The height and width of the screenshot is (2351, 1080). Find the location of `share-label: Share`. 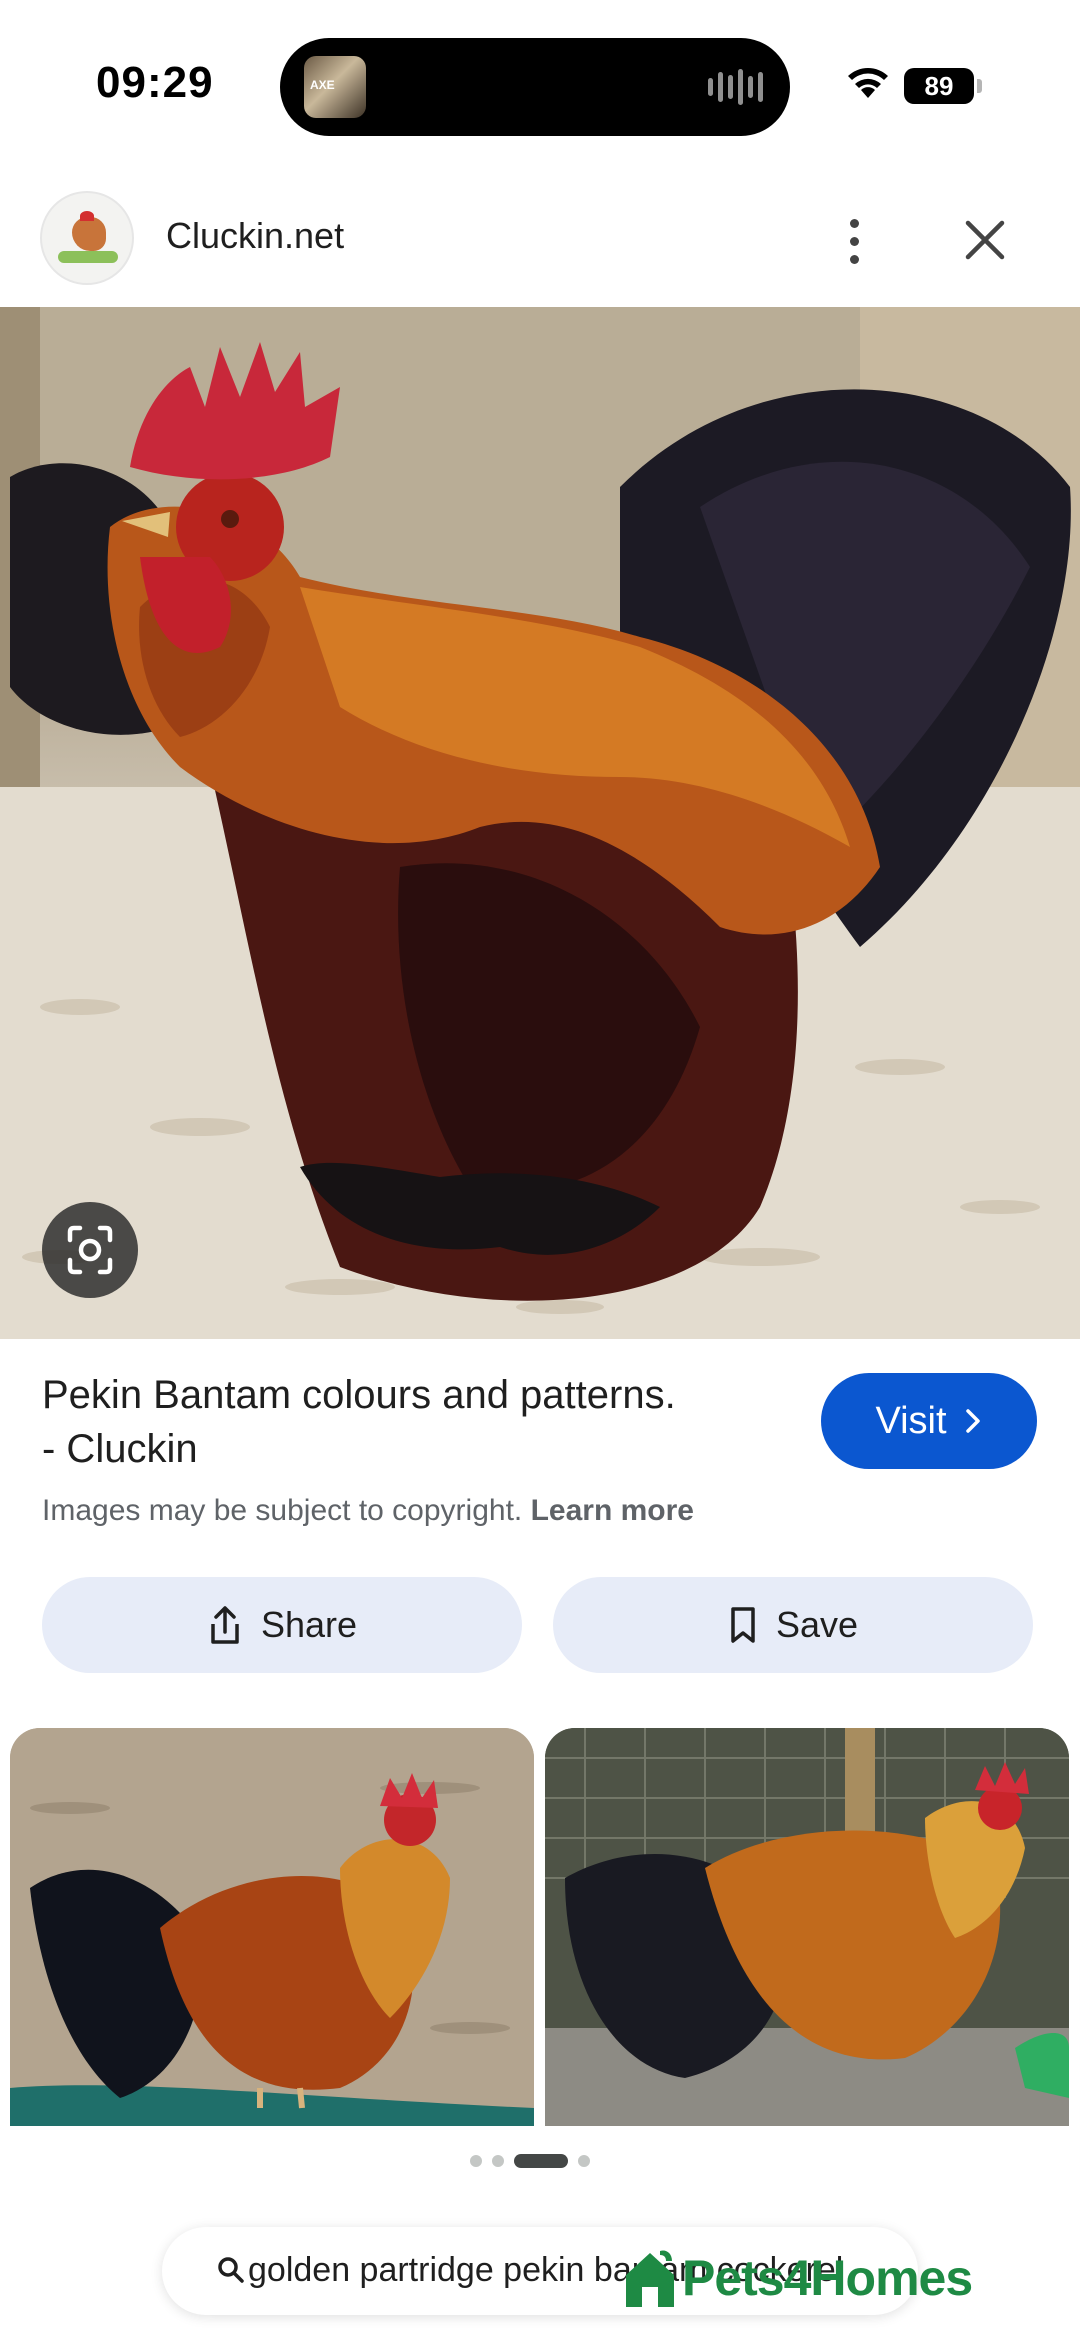

share-label: Share is located at coordinates (309, 1624).